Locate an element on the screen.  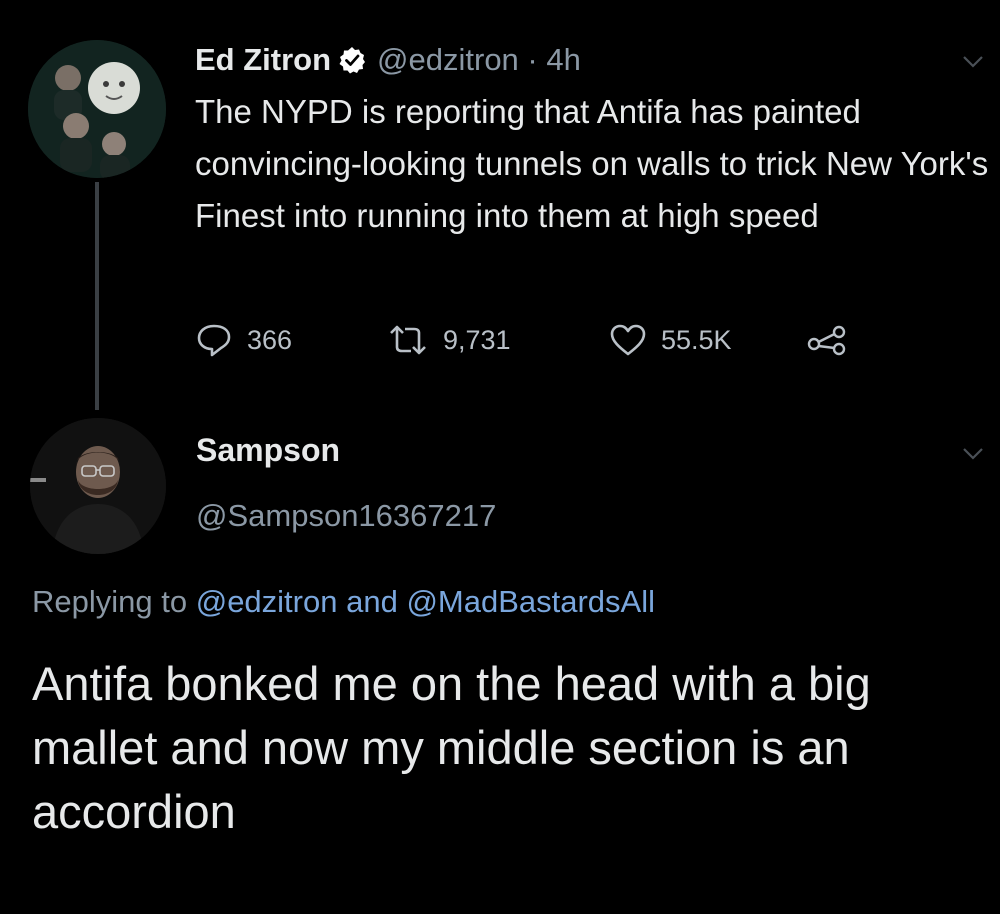
author-name: Ed Zitron is located at coordinates (263, 60).